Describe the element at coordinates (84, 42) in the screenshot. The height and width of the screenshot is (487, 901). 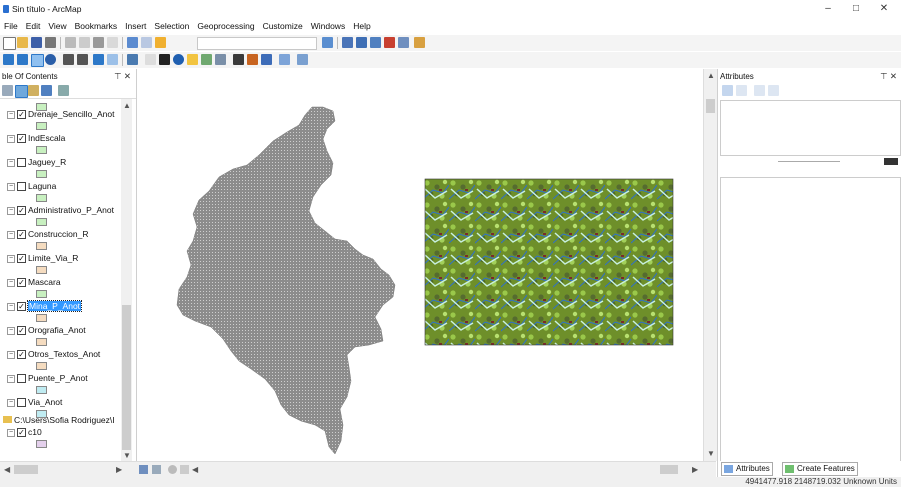
I see `copy-icon` at that location.